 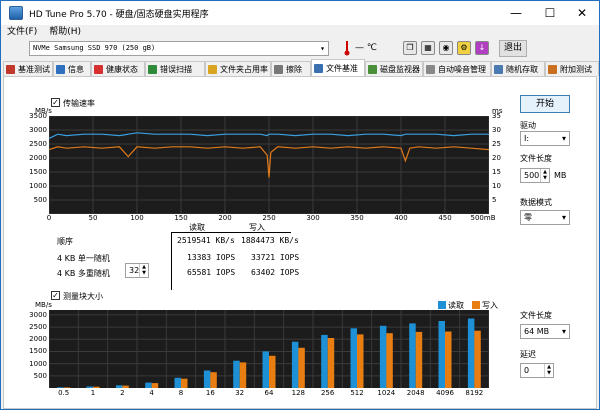 I want to click on maximize-button: ☐, so click(x=550, y=13).